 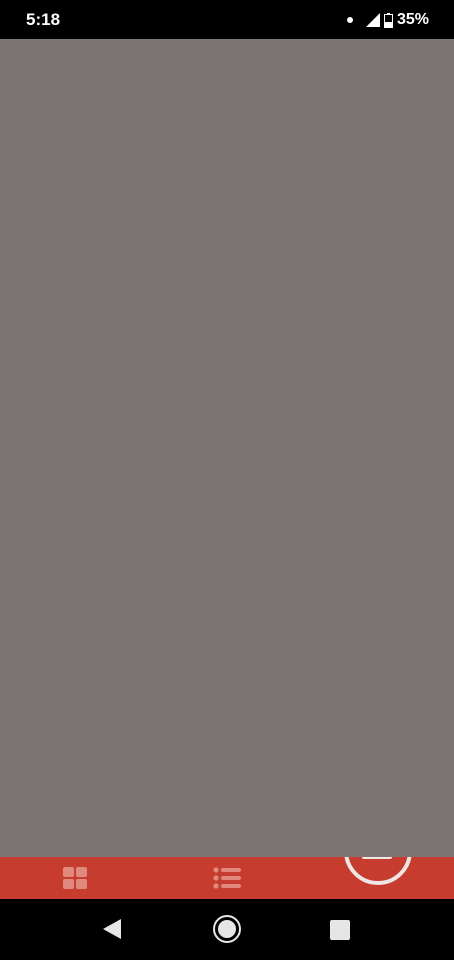 I want to click on battery-icon, so click(x=388, y=20).